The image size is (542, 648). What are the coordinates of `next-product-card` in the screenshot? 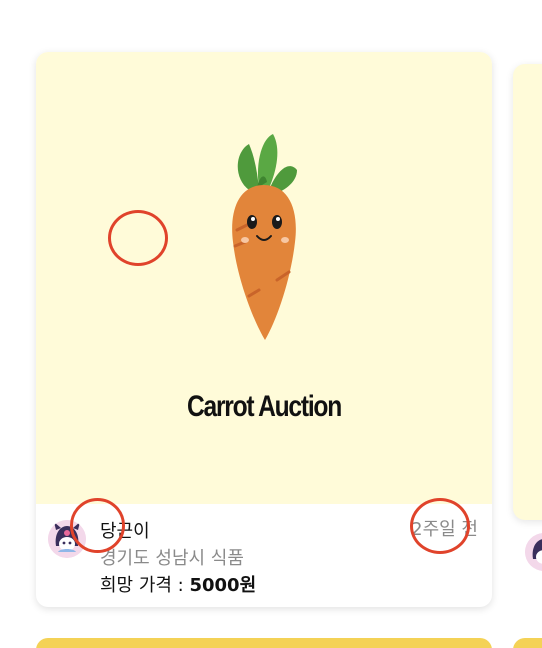 It's located at (527, 292).